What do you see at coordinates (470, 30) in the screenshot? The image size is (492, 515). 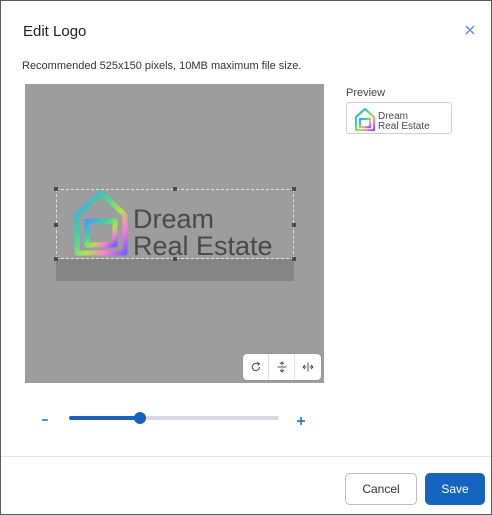 I see `close-icon` at bounding box center [470, 30].